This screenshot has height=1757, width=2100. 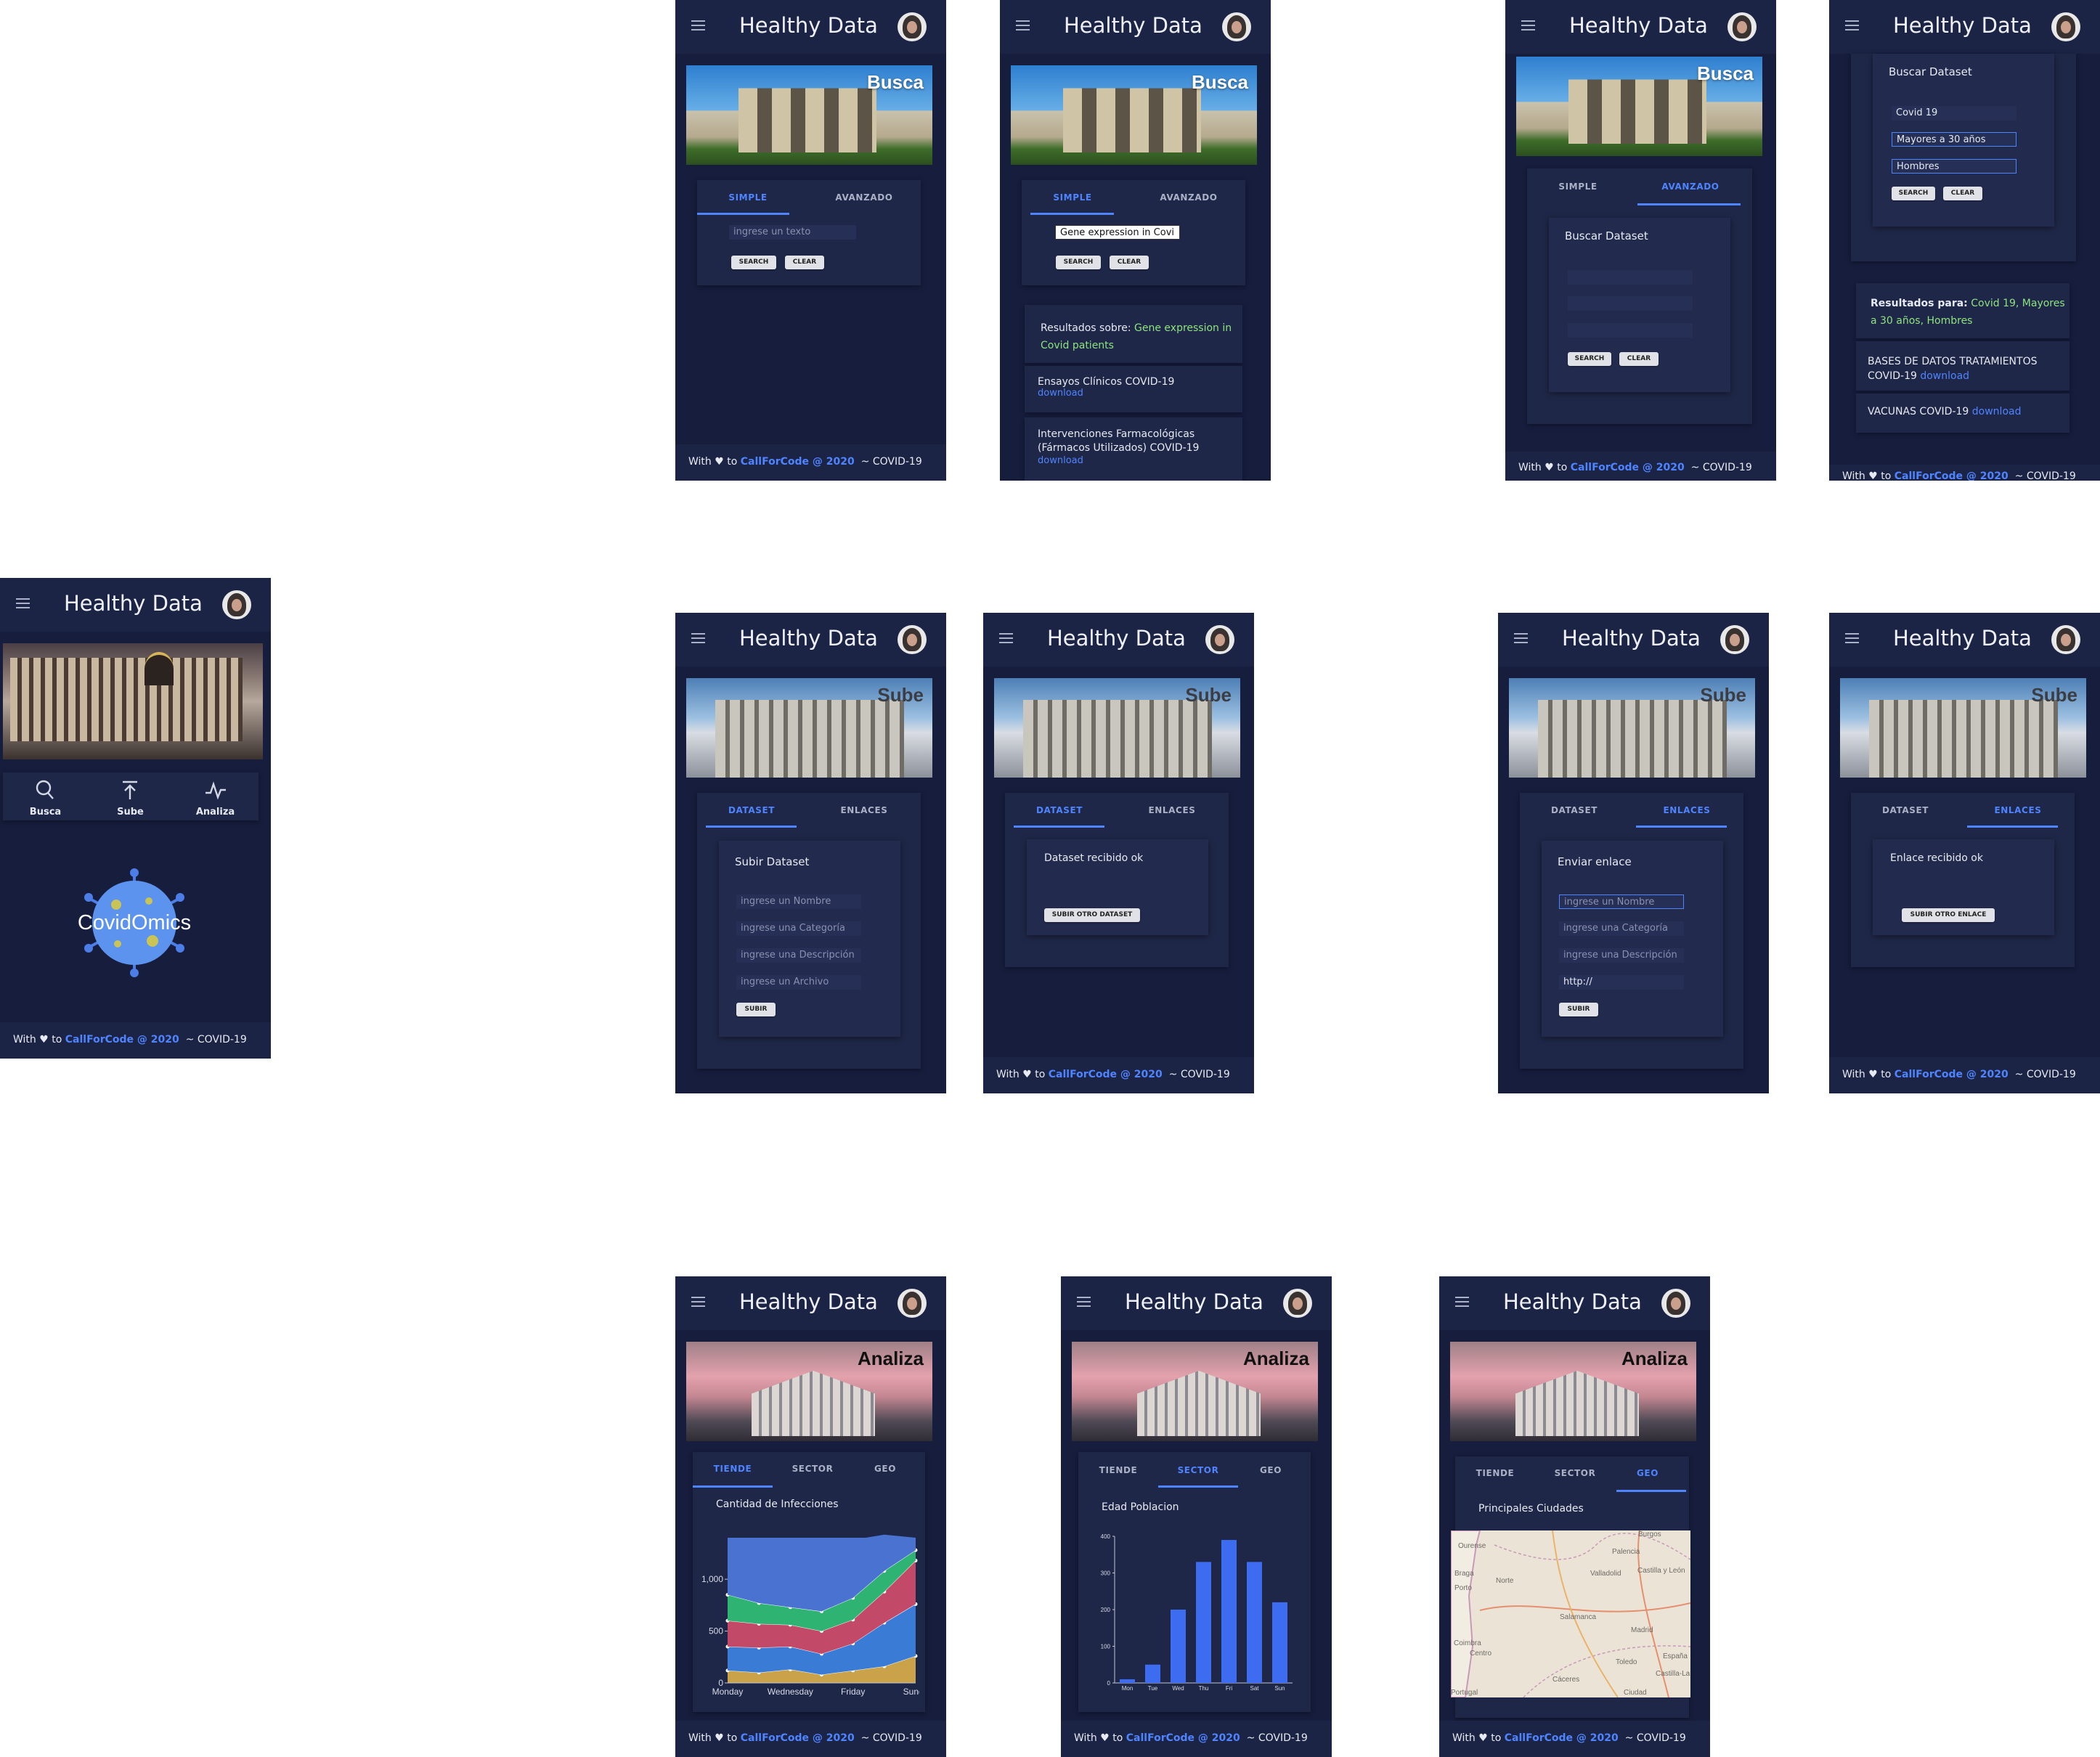 I want to click on nav-analiza: Analiza, so click(x=215, y=796).